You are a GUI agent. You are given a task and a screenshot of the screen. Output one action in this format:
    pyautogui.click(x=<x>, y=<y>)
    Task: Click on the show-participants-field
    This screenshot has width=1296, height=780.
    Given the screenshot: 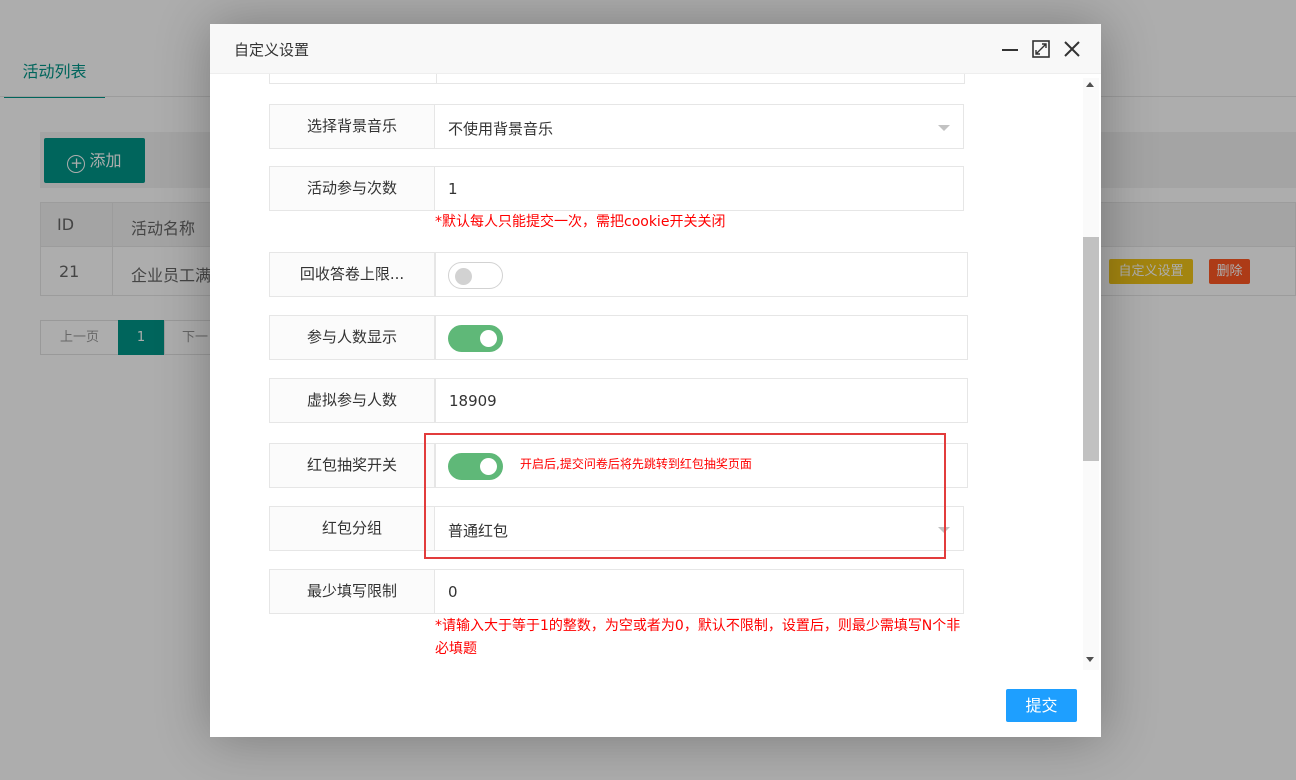 What is the action you would take?
    pyautogui.click(x=701, y=337)
    